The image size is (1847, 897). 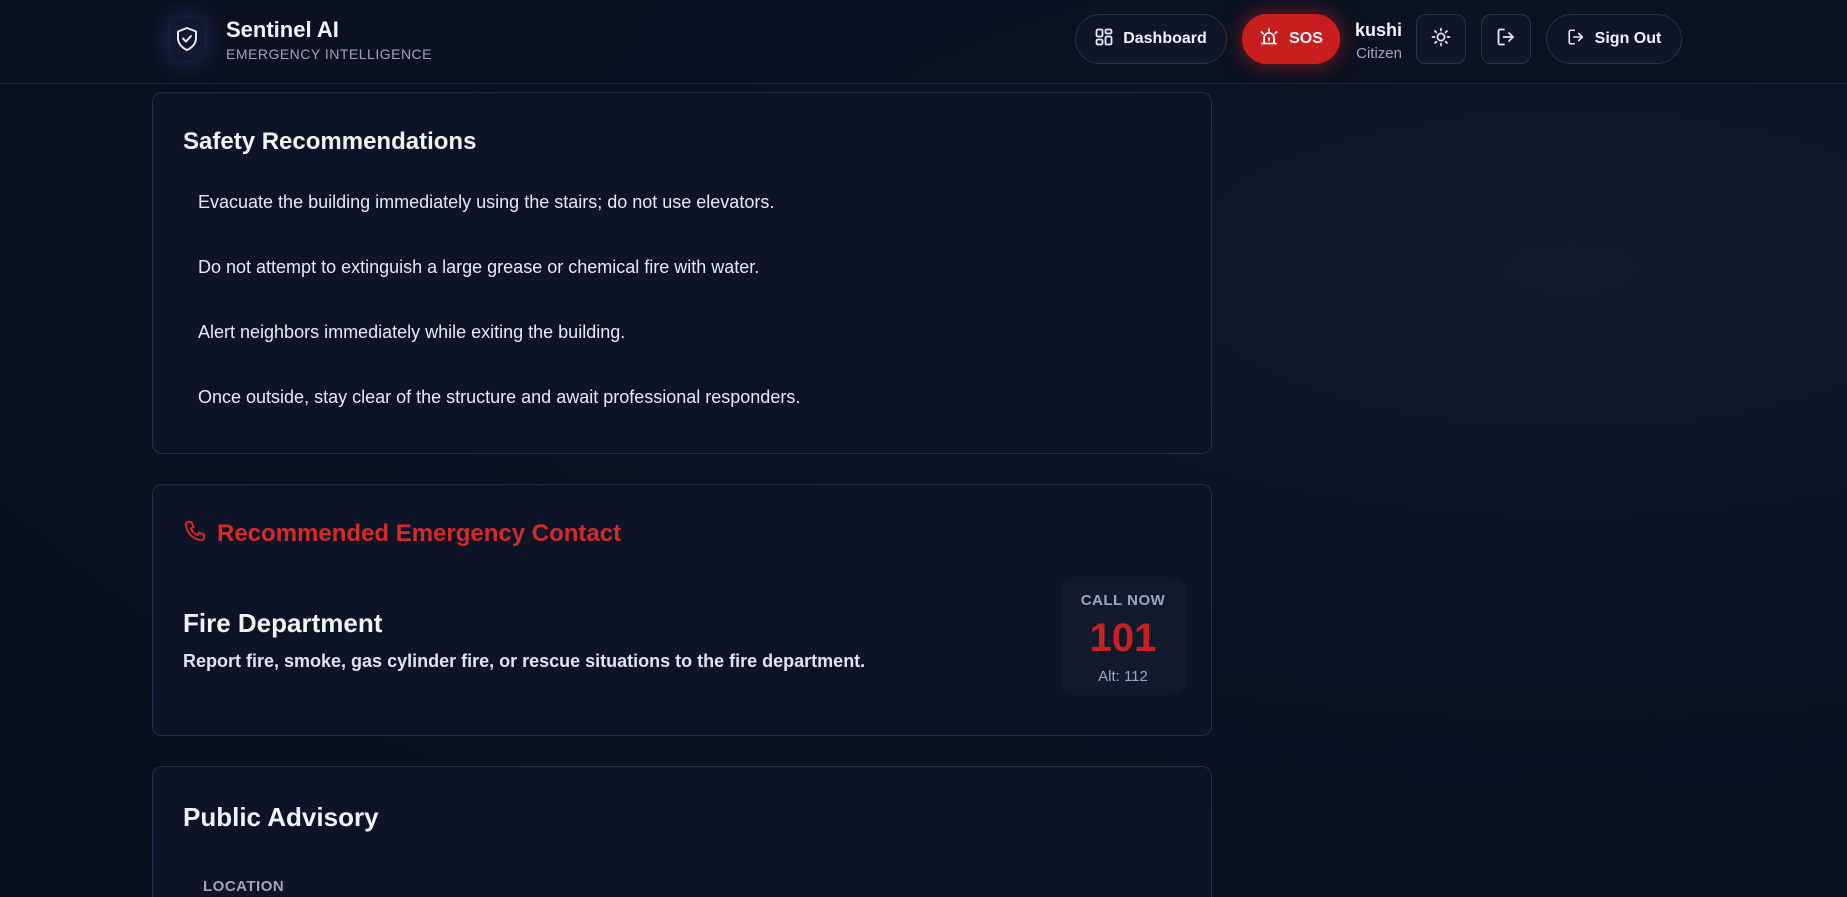 What do you see at coordinates (329, 54) in the screenshot?
I see `brand-subtitle: EMERGENCY INTELLIGENCE` at bounding box center [329, 54].